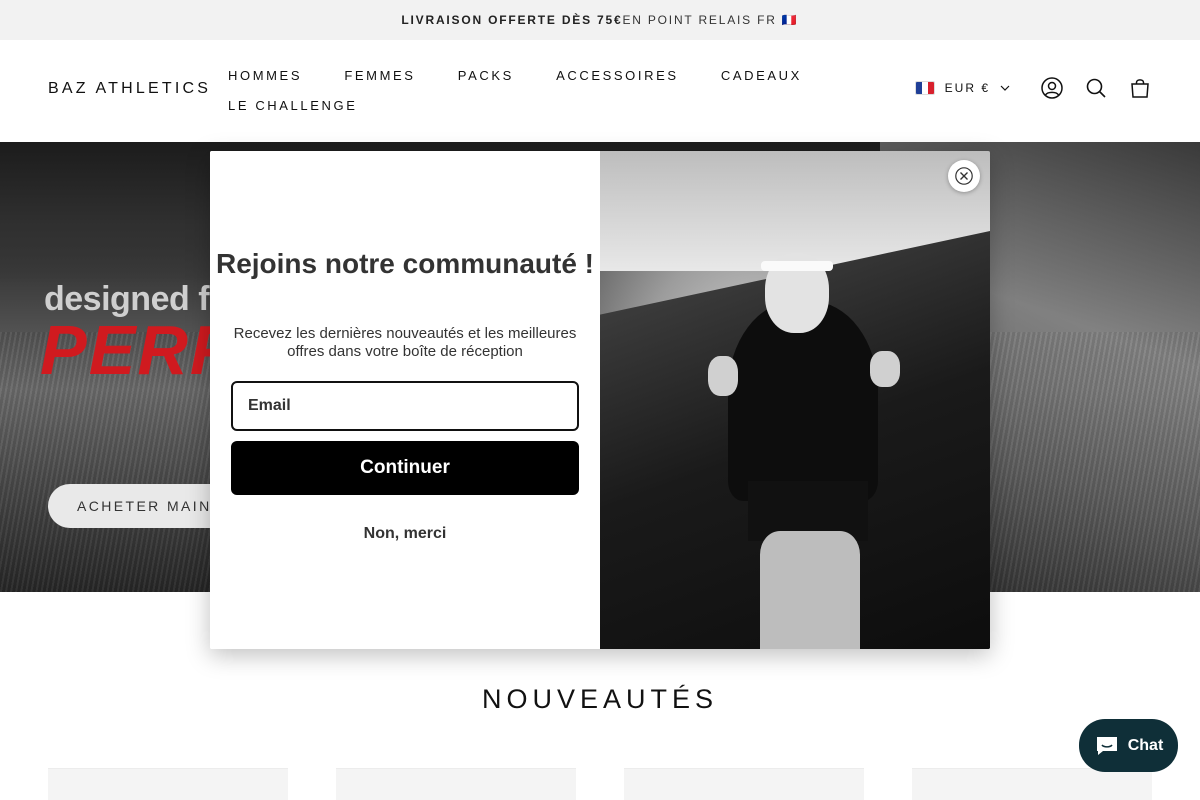  Describe the element at coordinates (405, 406) in the screenshot. I see `email-field` at that location.